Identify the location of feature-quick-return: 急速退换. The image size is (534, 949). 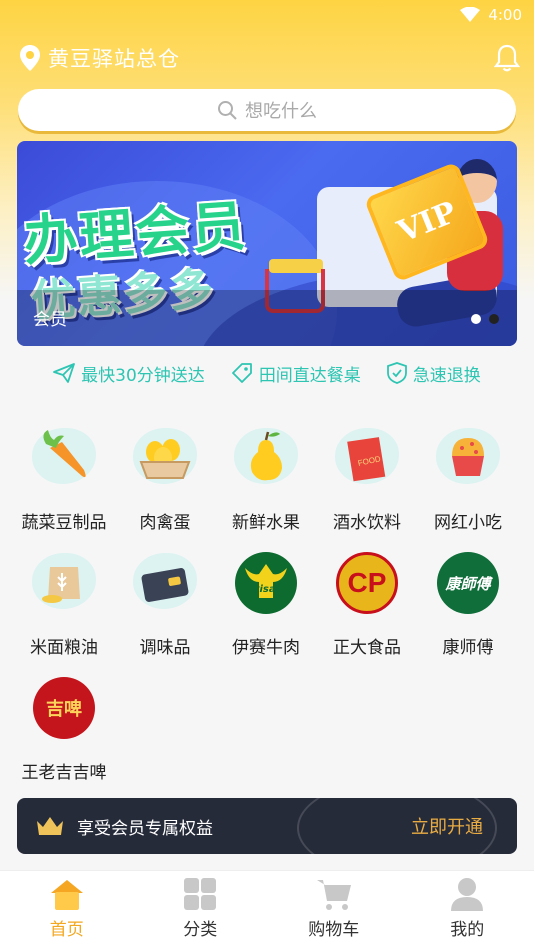
(433, 373).